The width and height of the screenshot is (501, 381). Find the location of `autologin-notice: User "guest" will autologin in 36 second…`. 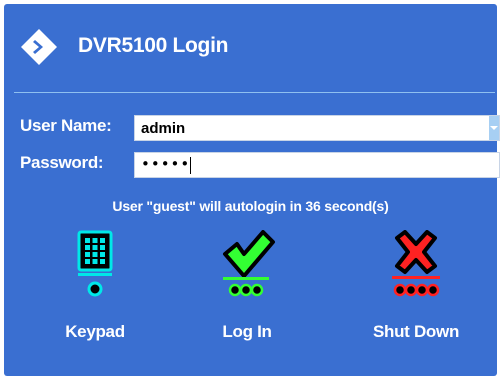

autologin-notice: User "guest" will autologin in 36 second… is located at coordinates (250, 206).